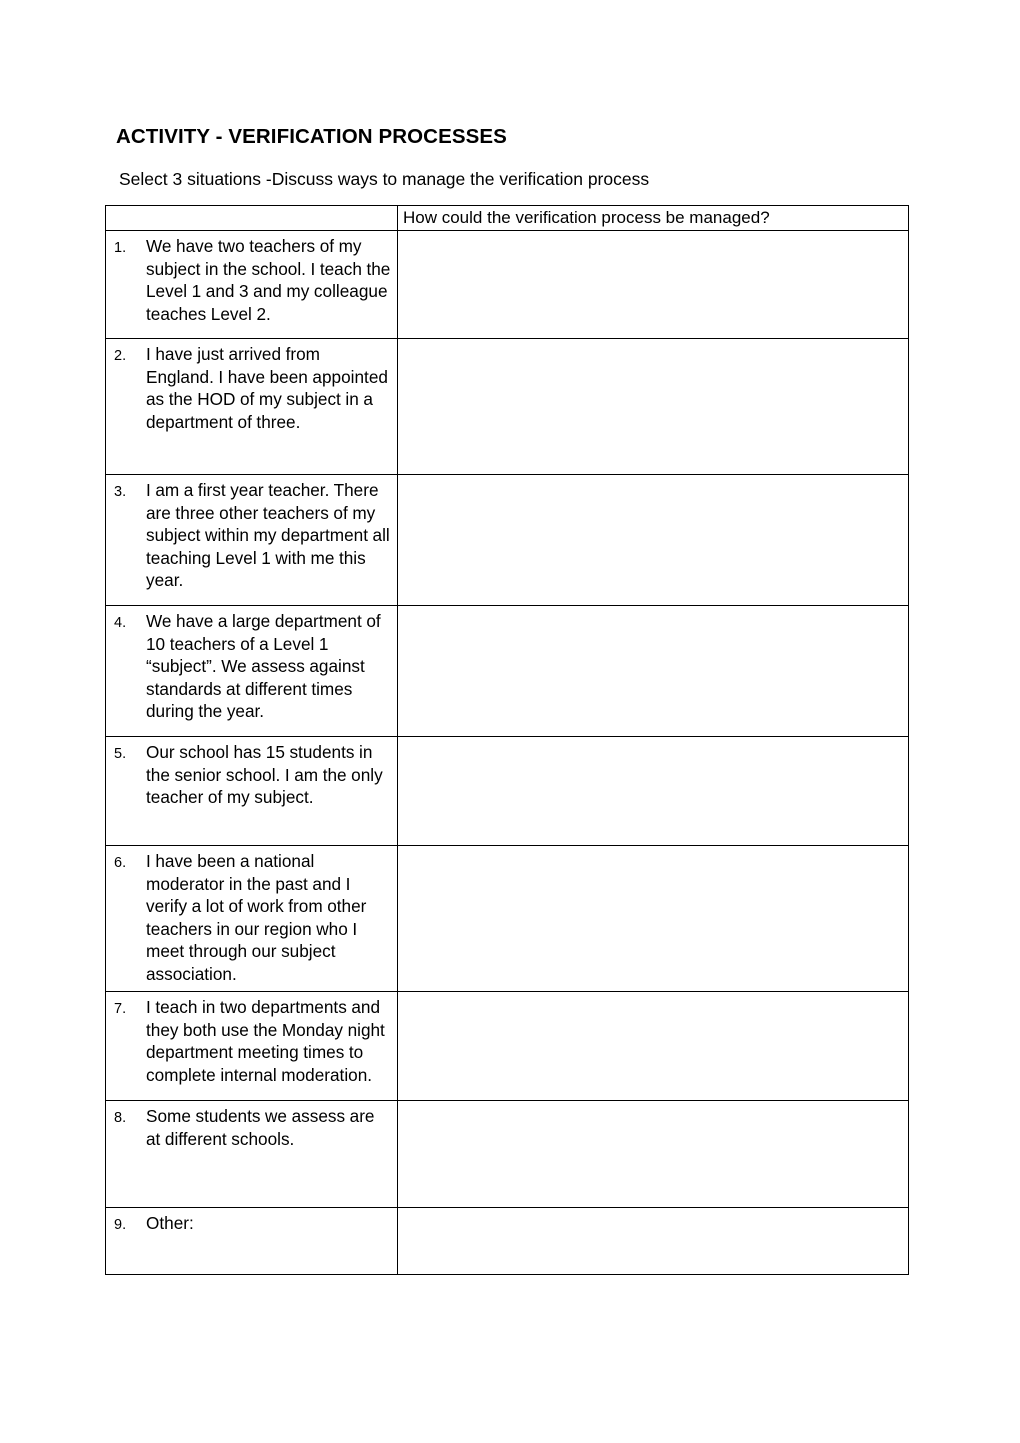 The image size is (1020, 1443). Describe the element at coordinates (120, 623) in the screenshot. I see `situation-number: 4.` at that location.